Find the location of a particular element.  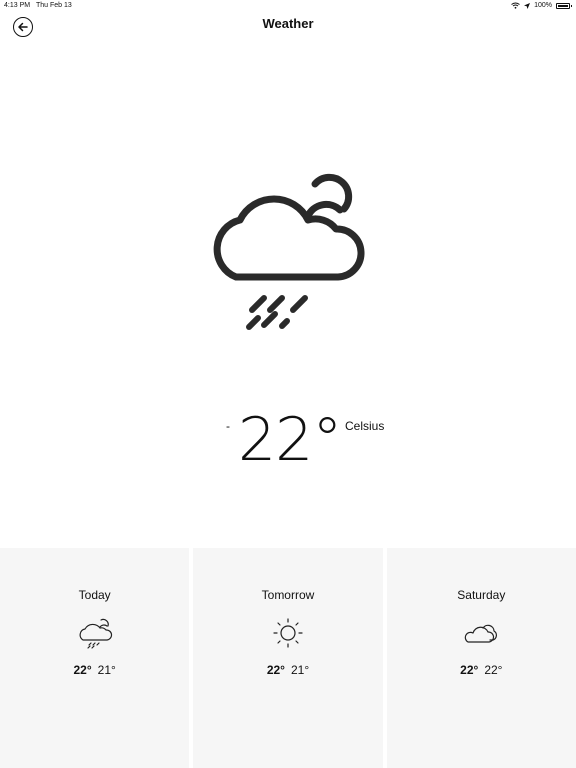

clouds-icon is located at coordinates (481, 633).